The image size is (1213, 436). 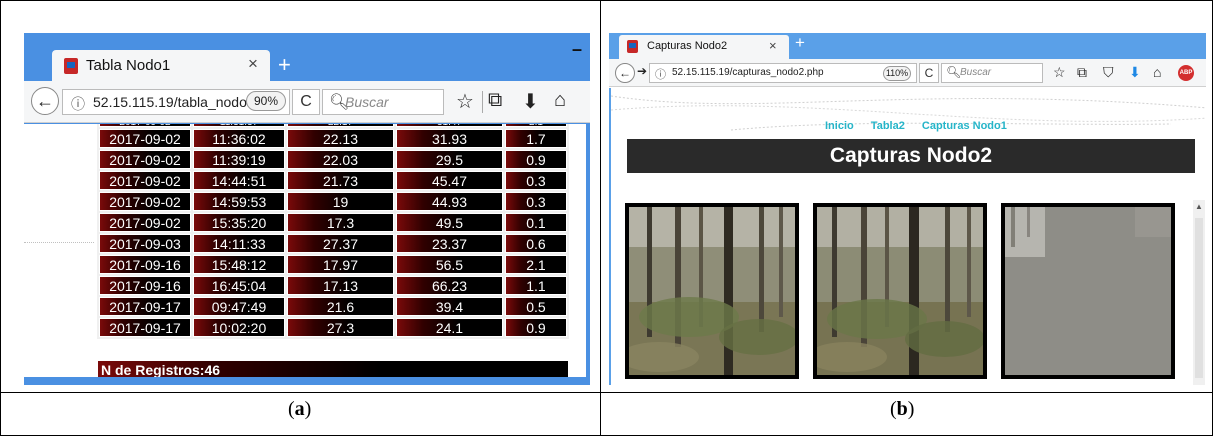 I want to click on table-cell: 0.5, so click(x=535, y=306).